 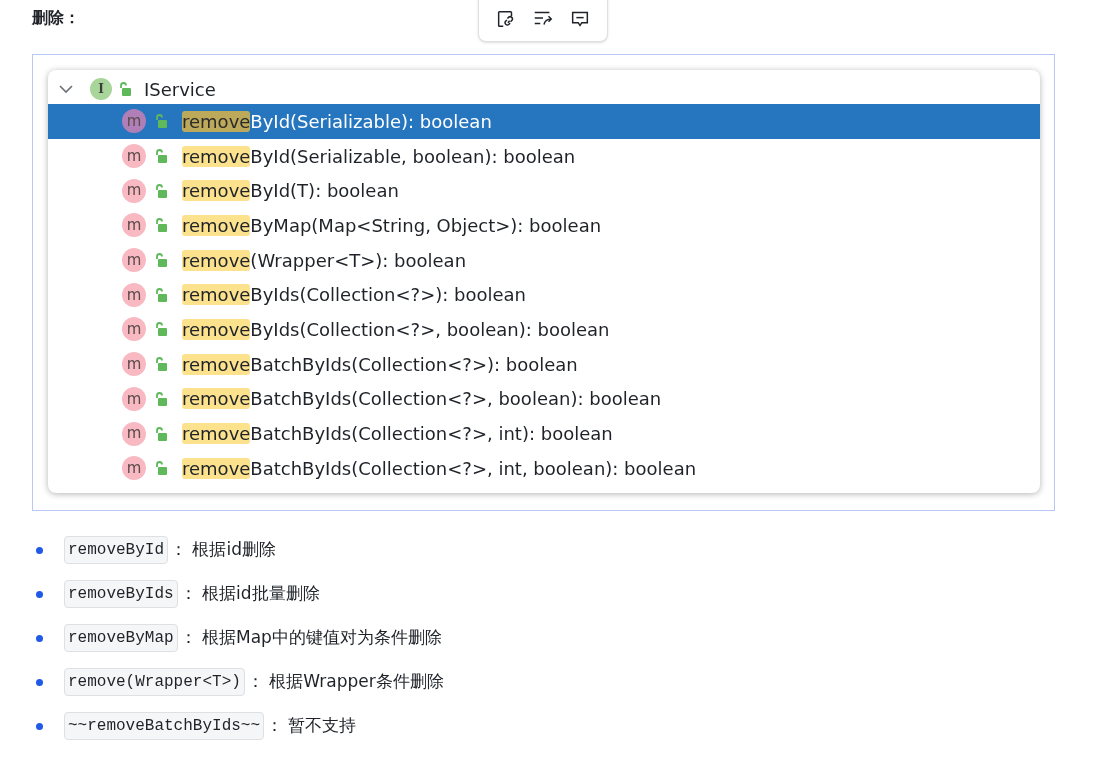 I want to click on inline-code: removeById, so click(x=116, y=550).